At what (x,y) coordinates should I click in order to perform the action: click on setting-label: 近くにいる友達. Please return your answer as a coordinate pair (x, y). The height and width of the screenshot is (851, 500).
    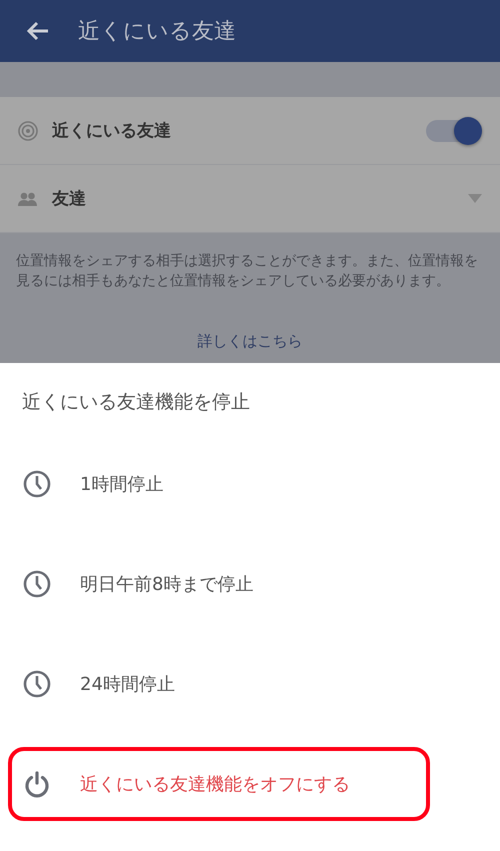
    Looking at the image, I should click on (112, 131).